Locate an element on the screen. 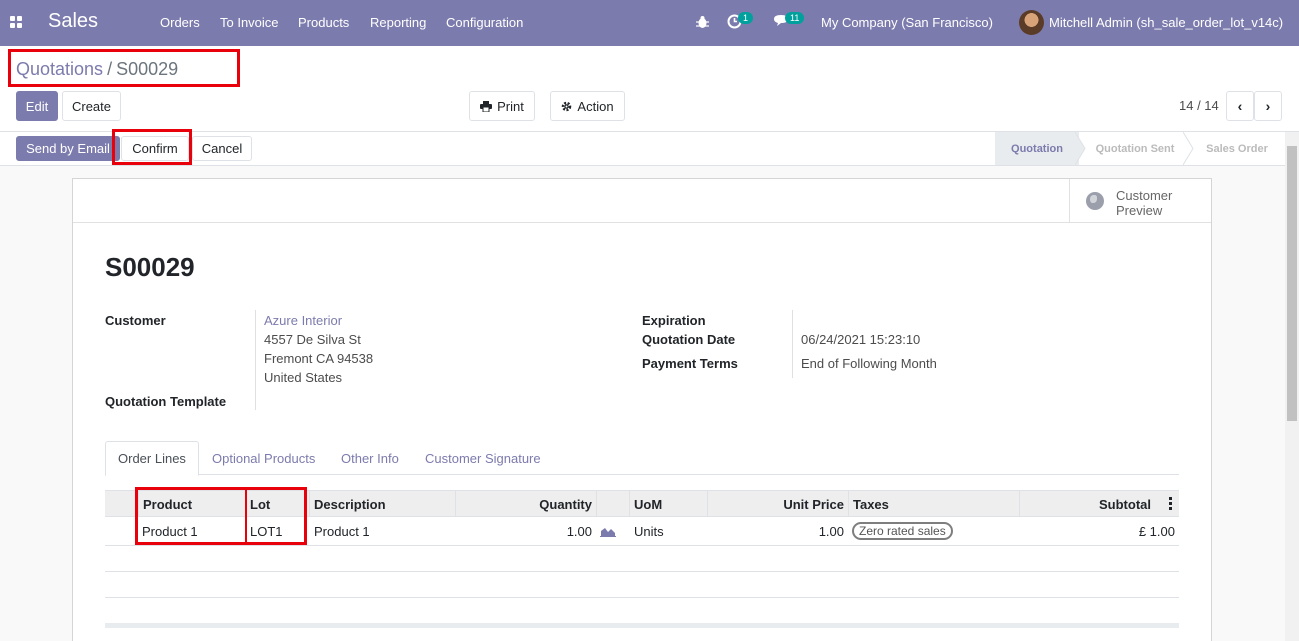 Image resolution: width=1299 pixels, height=641 pixels. breadcrumb-quotations: Quotations is located at coordinates (59, 69).